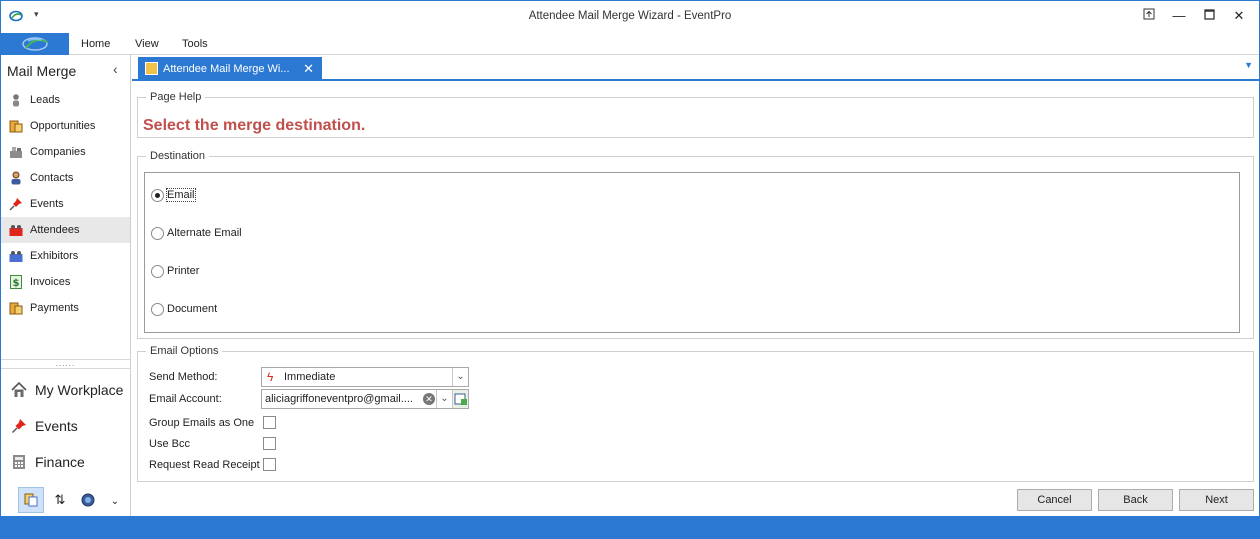 This screenshot has width=1260, height=539. I want to click on nav-item-label: Companies, so click(58, 152).